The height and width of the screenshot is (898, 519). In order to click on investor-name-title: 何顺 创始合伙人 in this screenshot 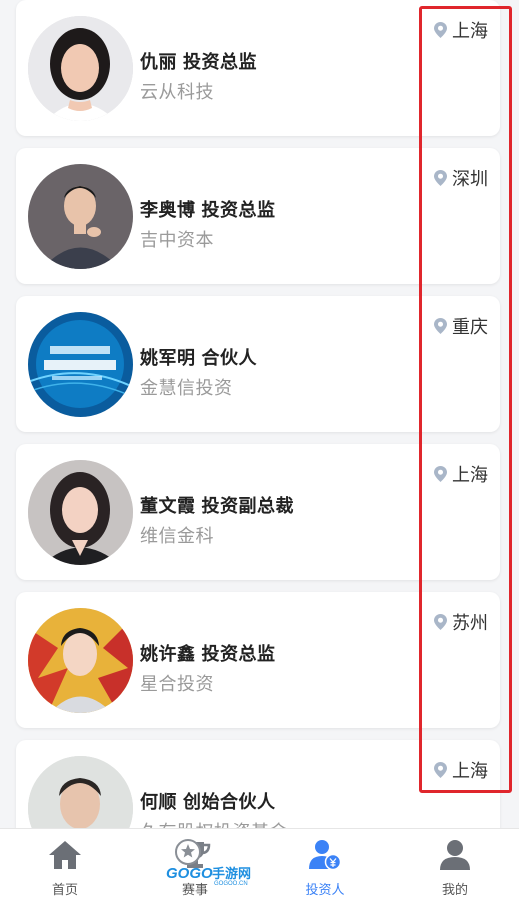, I will do `click(208, 801)`.